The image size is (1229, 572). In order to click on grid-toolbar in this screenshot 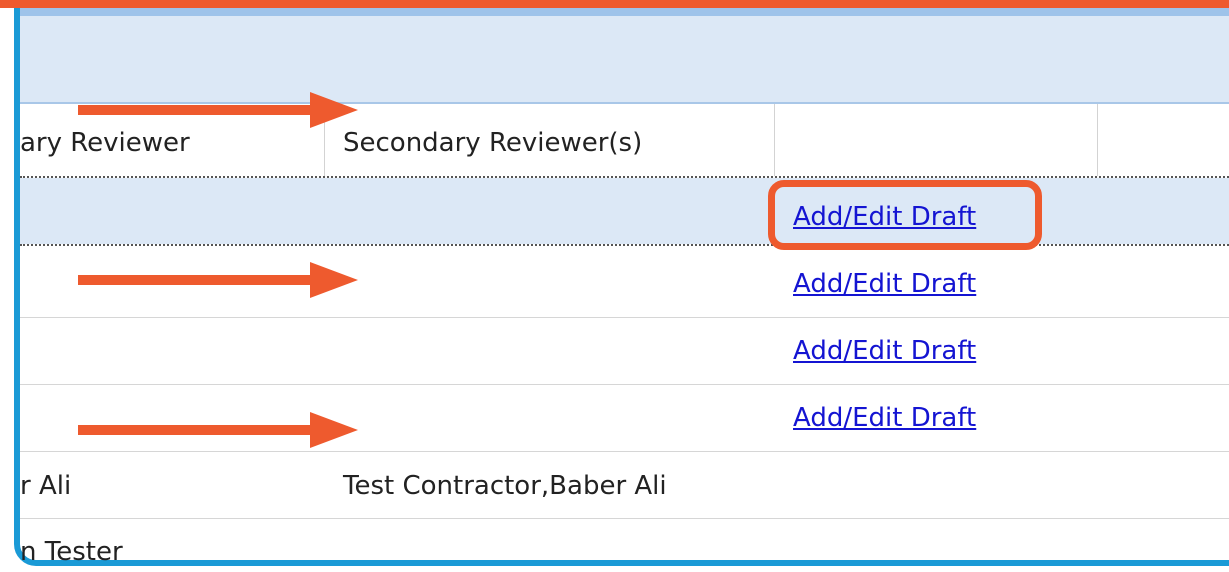, I will do `click(624, 59)`.